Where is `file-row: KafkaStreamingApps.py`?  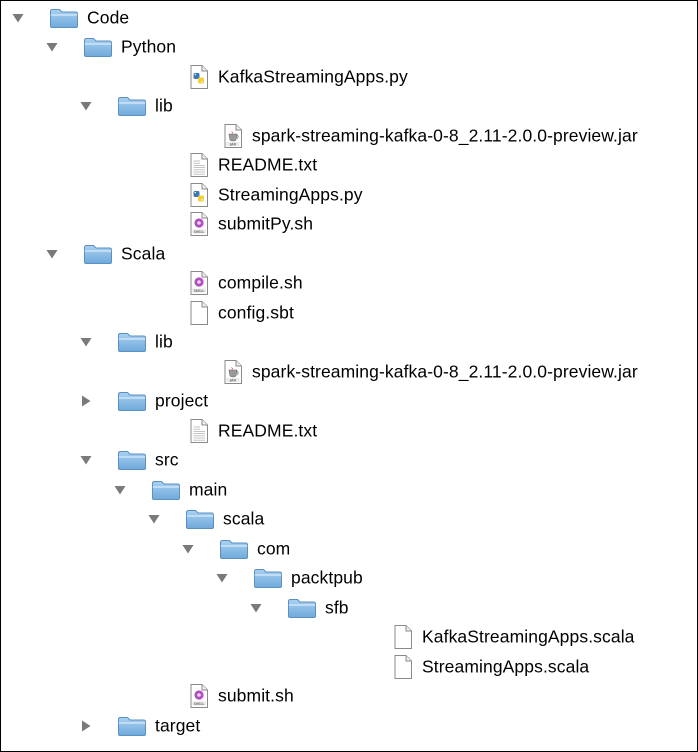 file-row: KafkaStreamingApps.py is located at coordinates (349, 77).